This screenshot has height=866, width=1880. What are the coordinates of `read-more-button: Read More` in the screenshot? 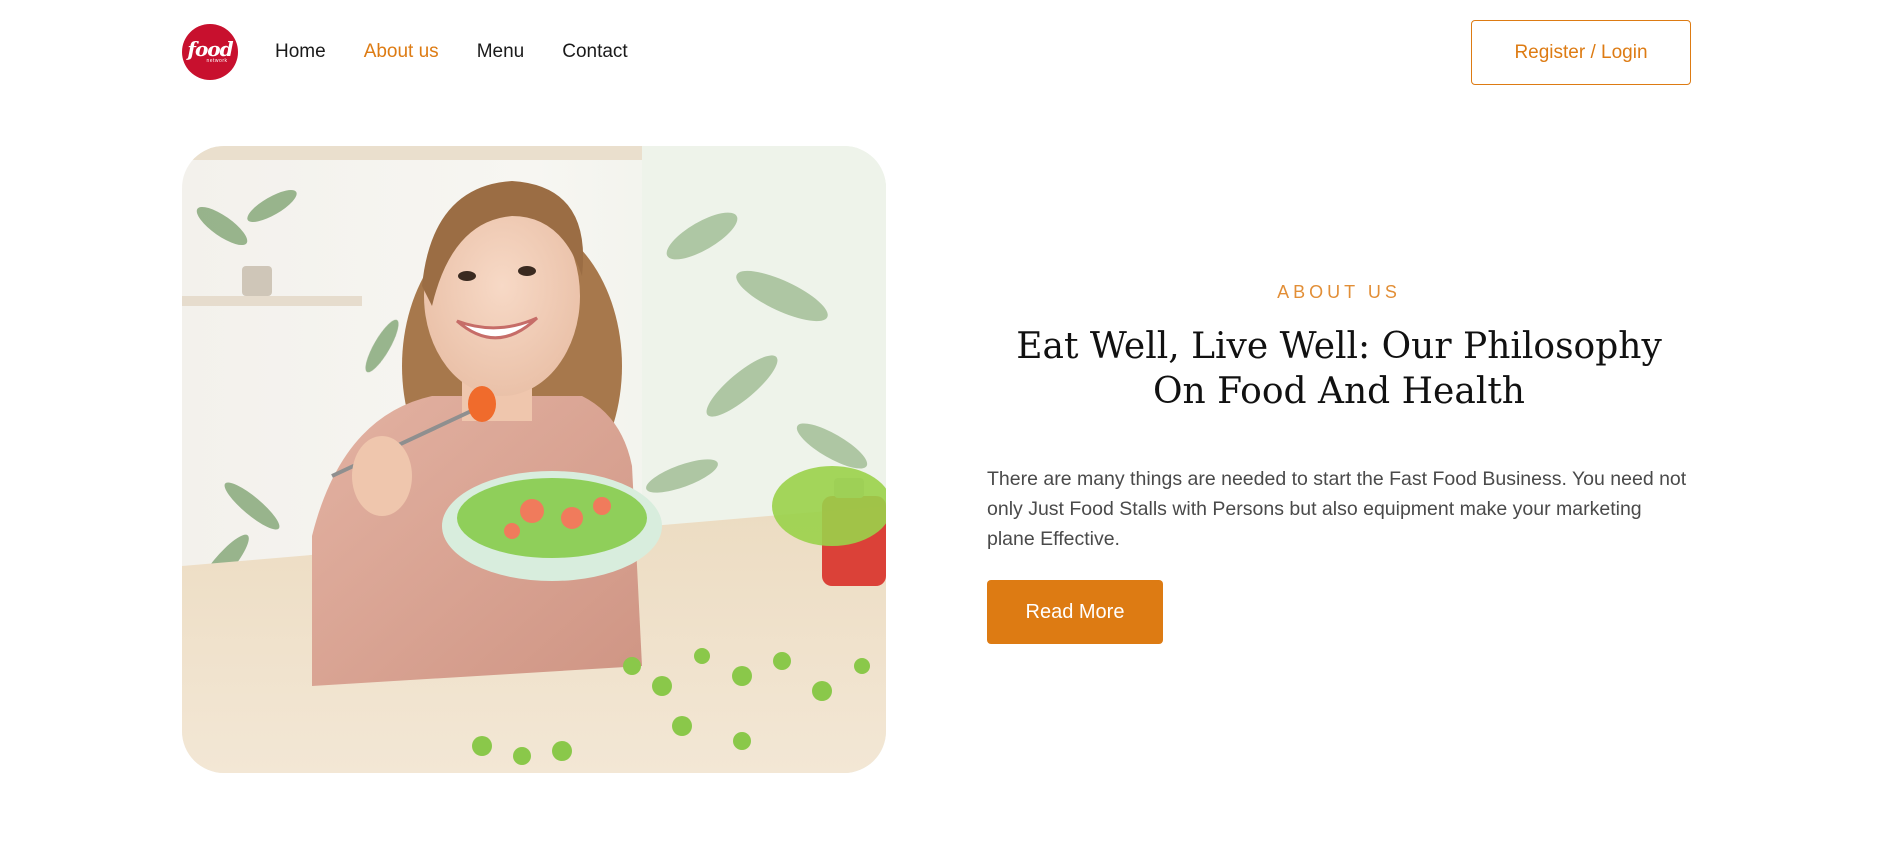 It's located at (1075, 612).